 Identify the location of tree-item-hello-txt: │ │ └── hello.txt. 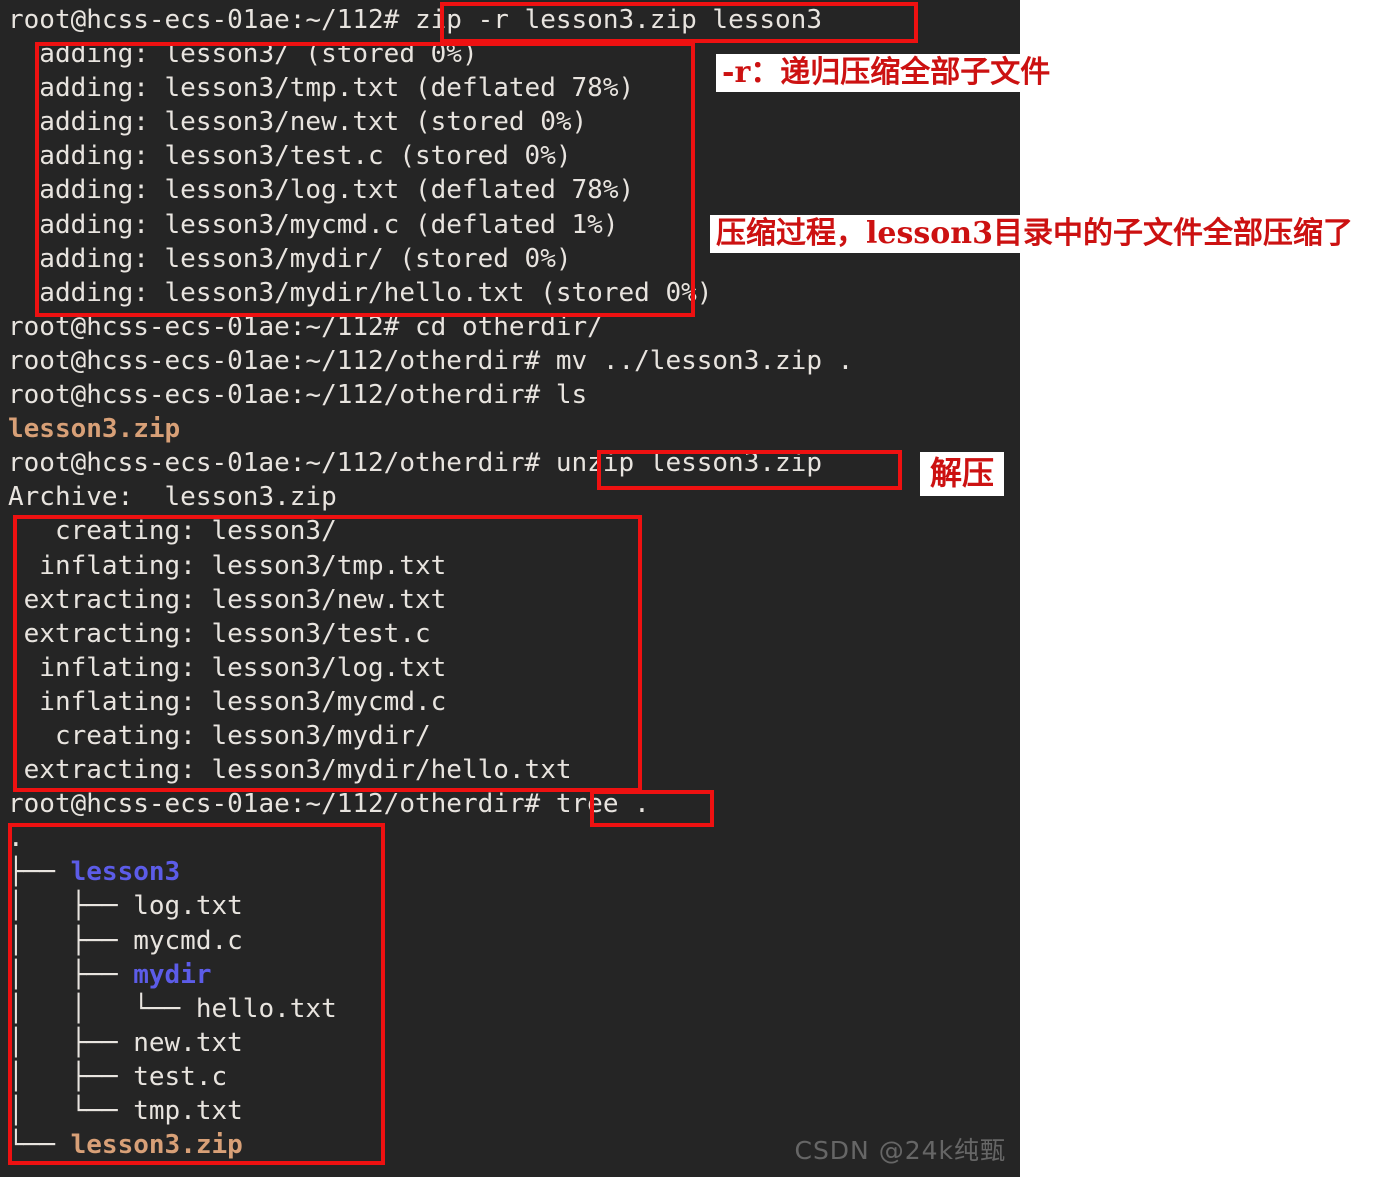
(172, 1008).